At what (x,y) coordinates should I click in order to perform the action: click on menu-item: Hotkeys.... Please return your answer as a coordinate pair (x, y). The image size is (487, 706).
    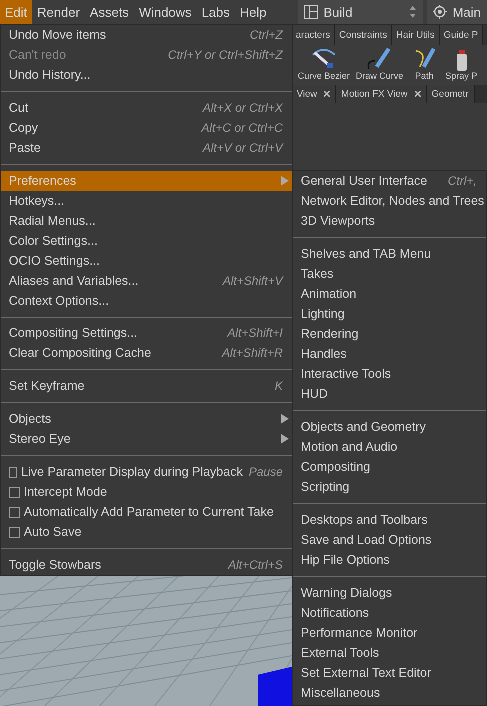
    Looking at the image, I should click on (146, 200).